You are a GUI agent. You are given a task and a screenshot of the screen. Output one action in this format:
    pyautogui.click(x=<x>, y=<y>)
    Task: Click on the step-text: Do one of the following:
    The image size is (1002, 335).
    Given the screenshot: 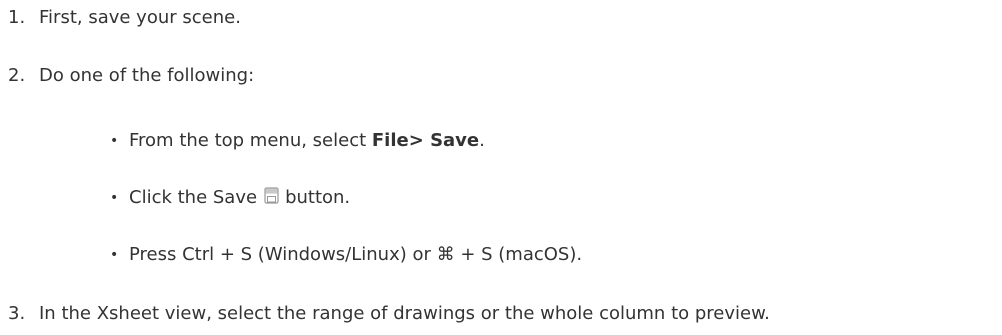 What is the action you would take?
    pyautogui.click(x=147, y=75)
    